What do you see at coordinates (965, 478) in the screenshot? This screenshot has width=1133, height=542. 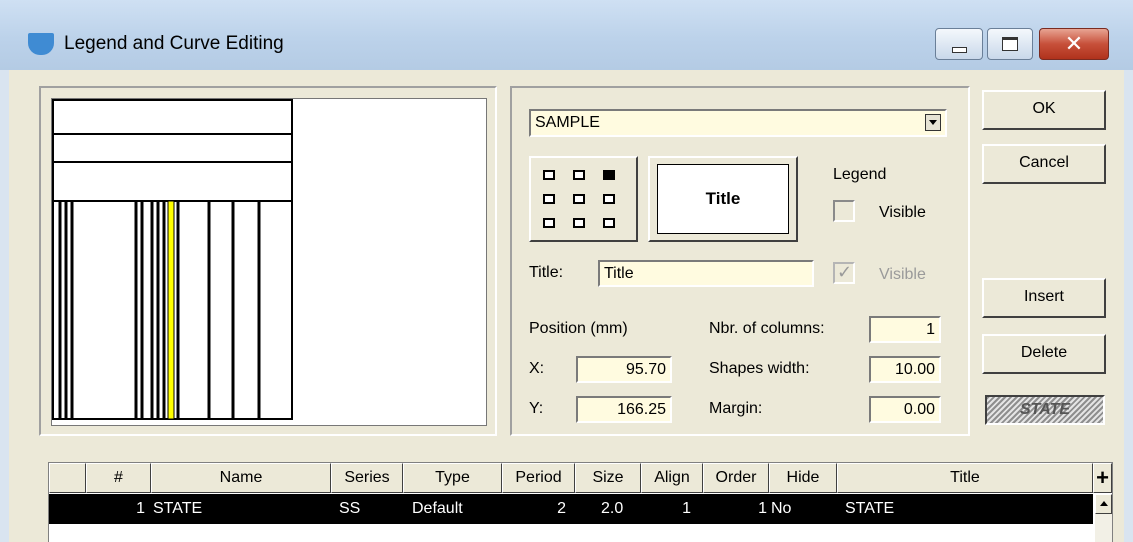 I see `column-header-title: Title` at bounding box center [965, 478].